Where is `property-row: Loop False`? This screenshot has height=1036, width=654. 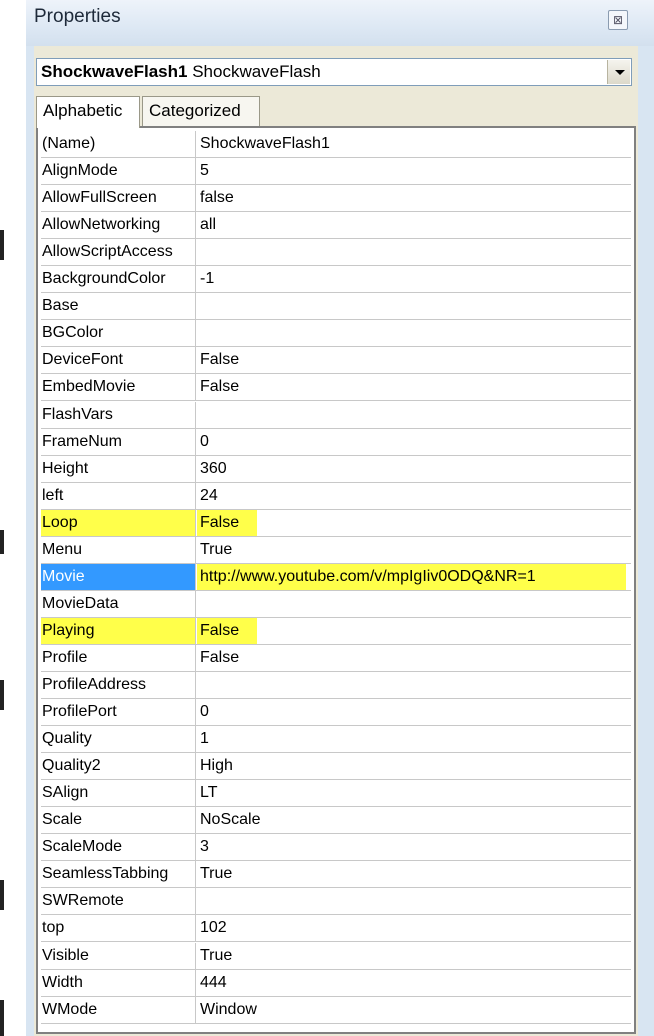
property-row: Loop False is located at coordinates (336, 523).